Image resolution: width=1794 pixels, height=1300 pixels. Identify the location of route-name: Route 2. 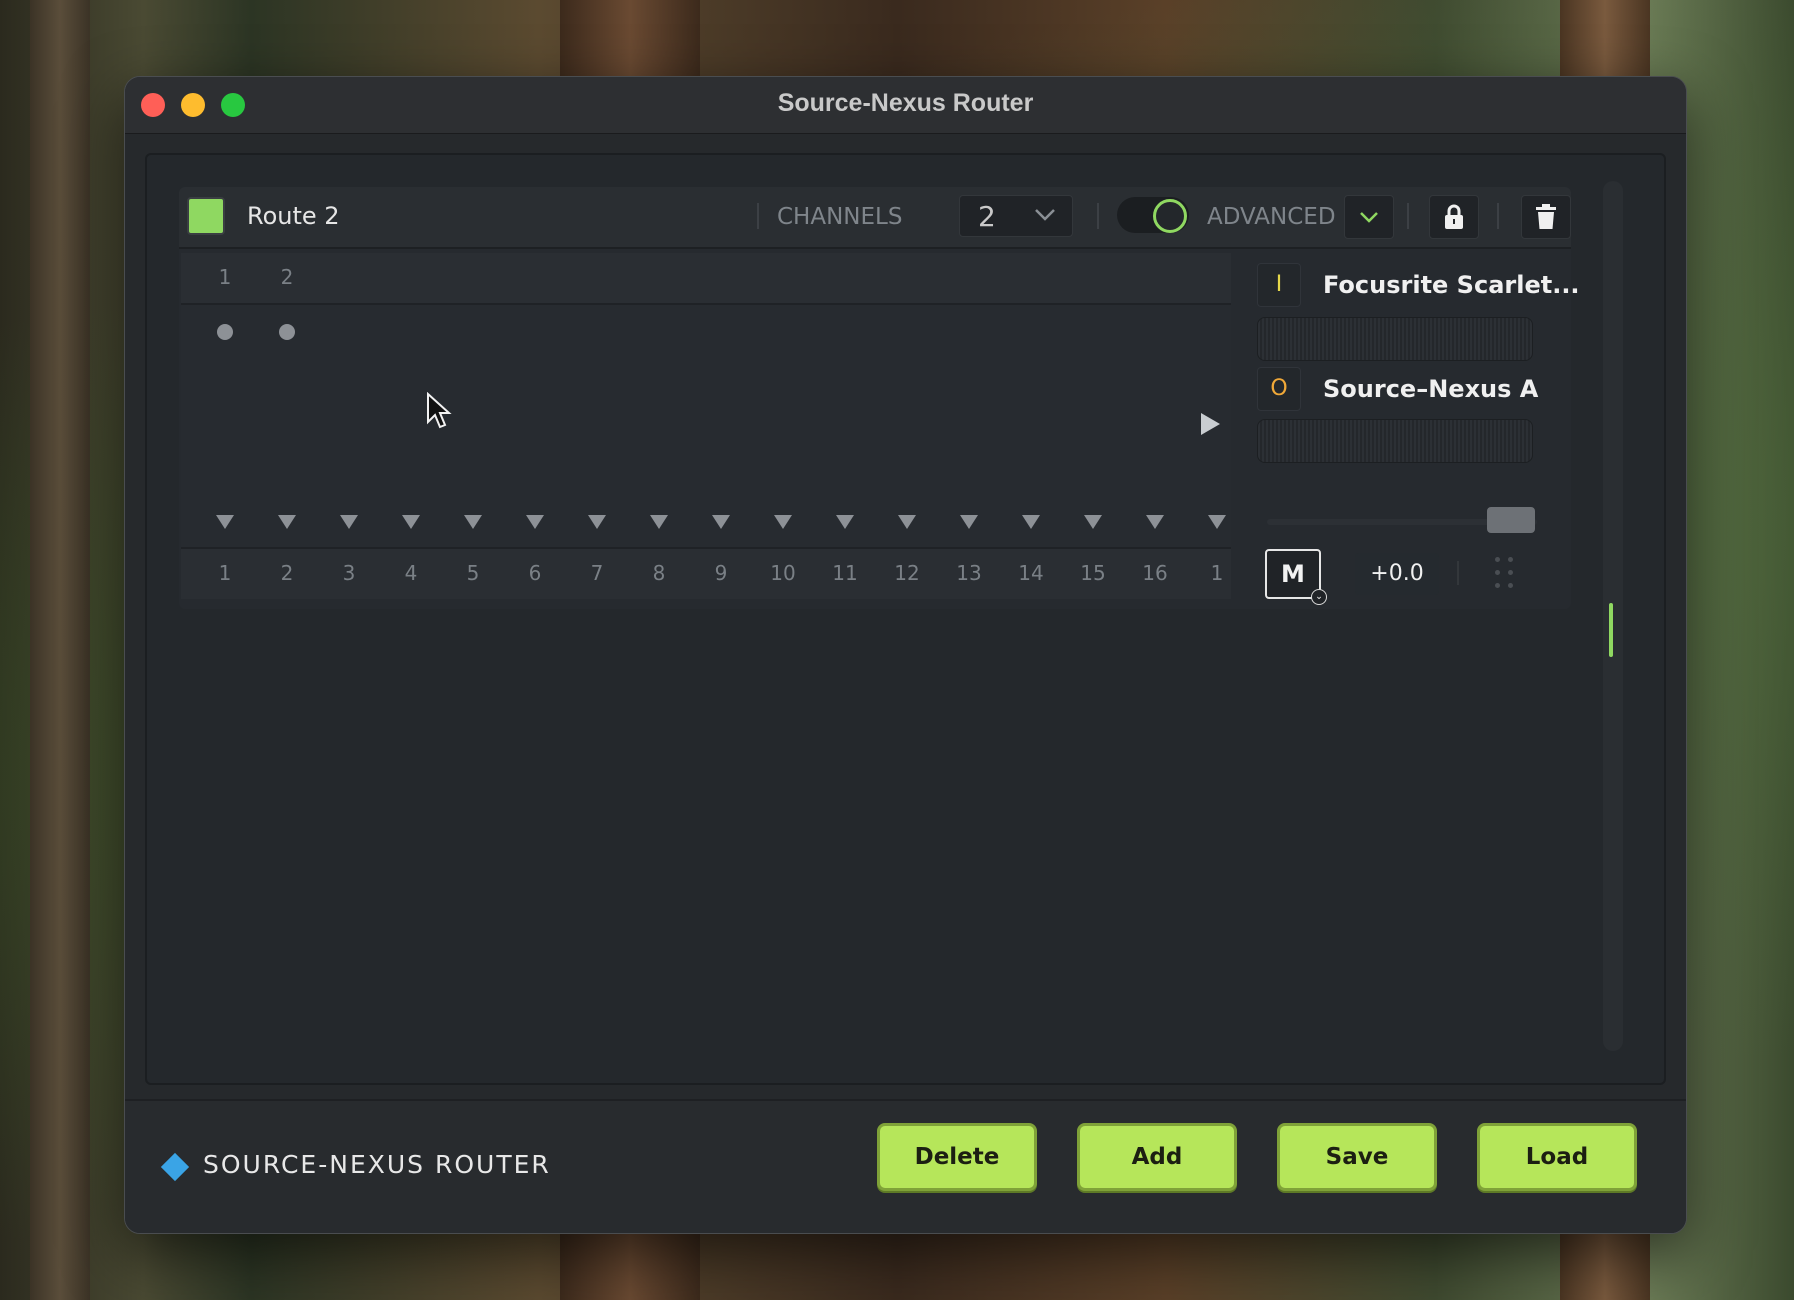
(293, 216).